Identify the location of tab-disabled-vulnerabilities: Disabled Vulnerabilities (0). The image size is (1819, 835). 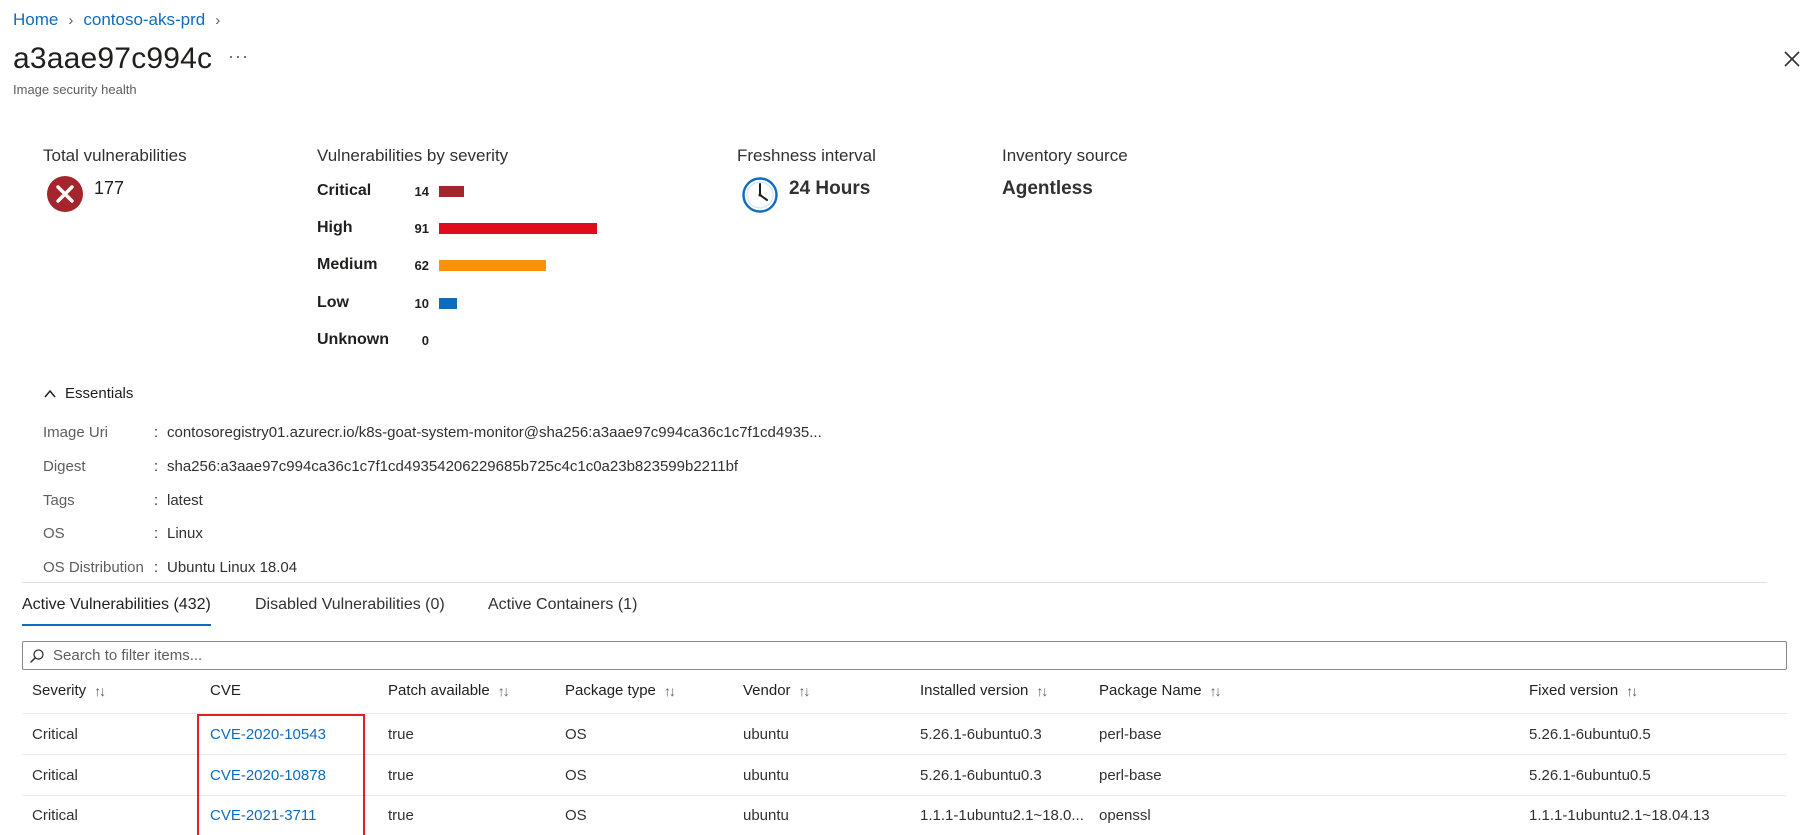
(350, 610).